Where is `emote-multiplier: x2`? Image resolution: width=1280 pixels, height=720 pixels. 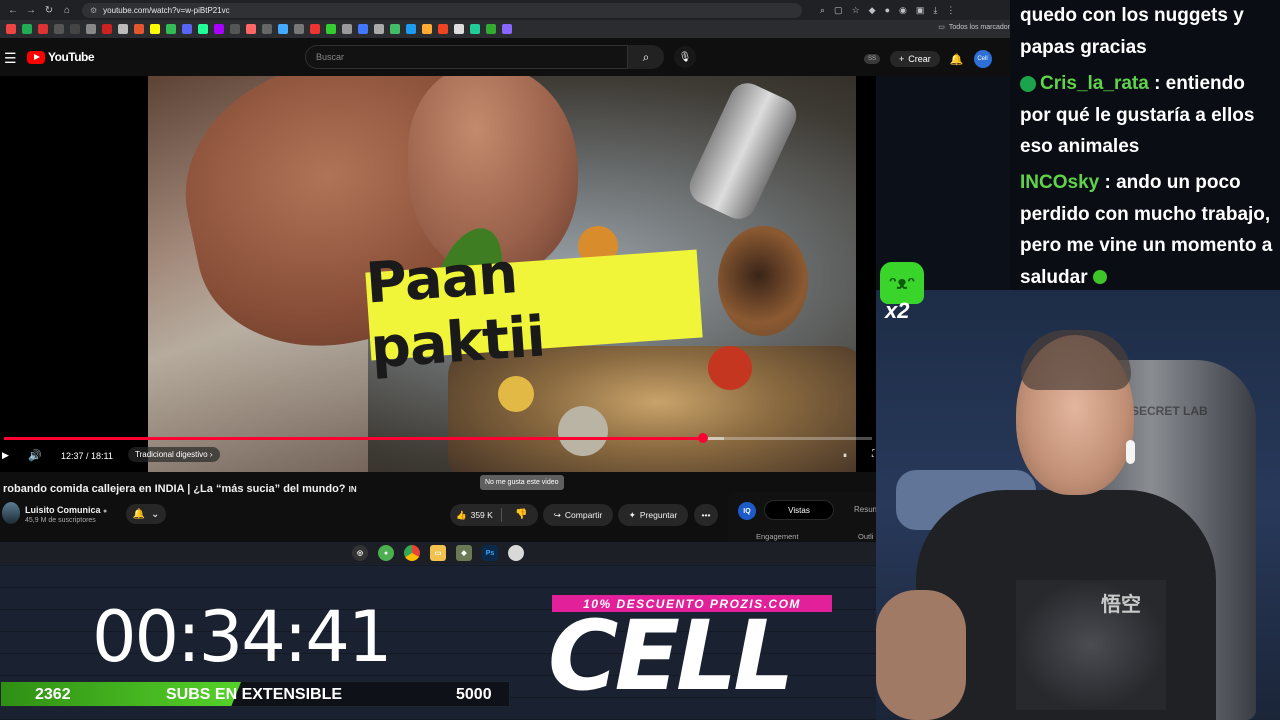 emote-multiplier: x2 is located at coordinates (897, 310).